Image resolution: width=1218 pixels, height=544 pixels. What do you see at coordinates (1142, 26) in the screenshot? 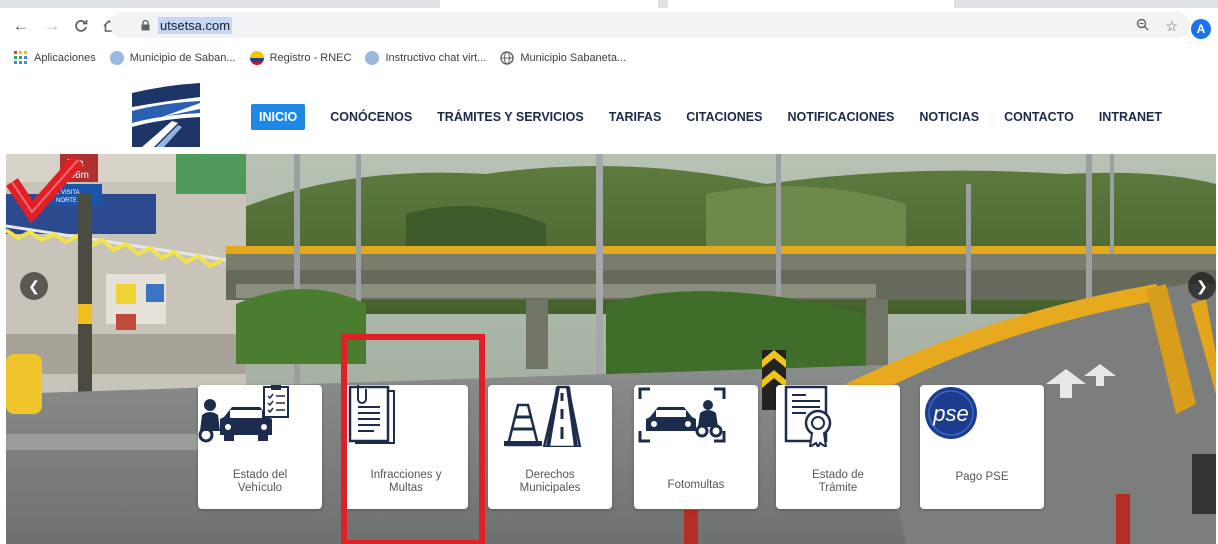
I see `zoom-icon` at bounding box center [1142, 26].